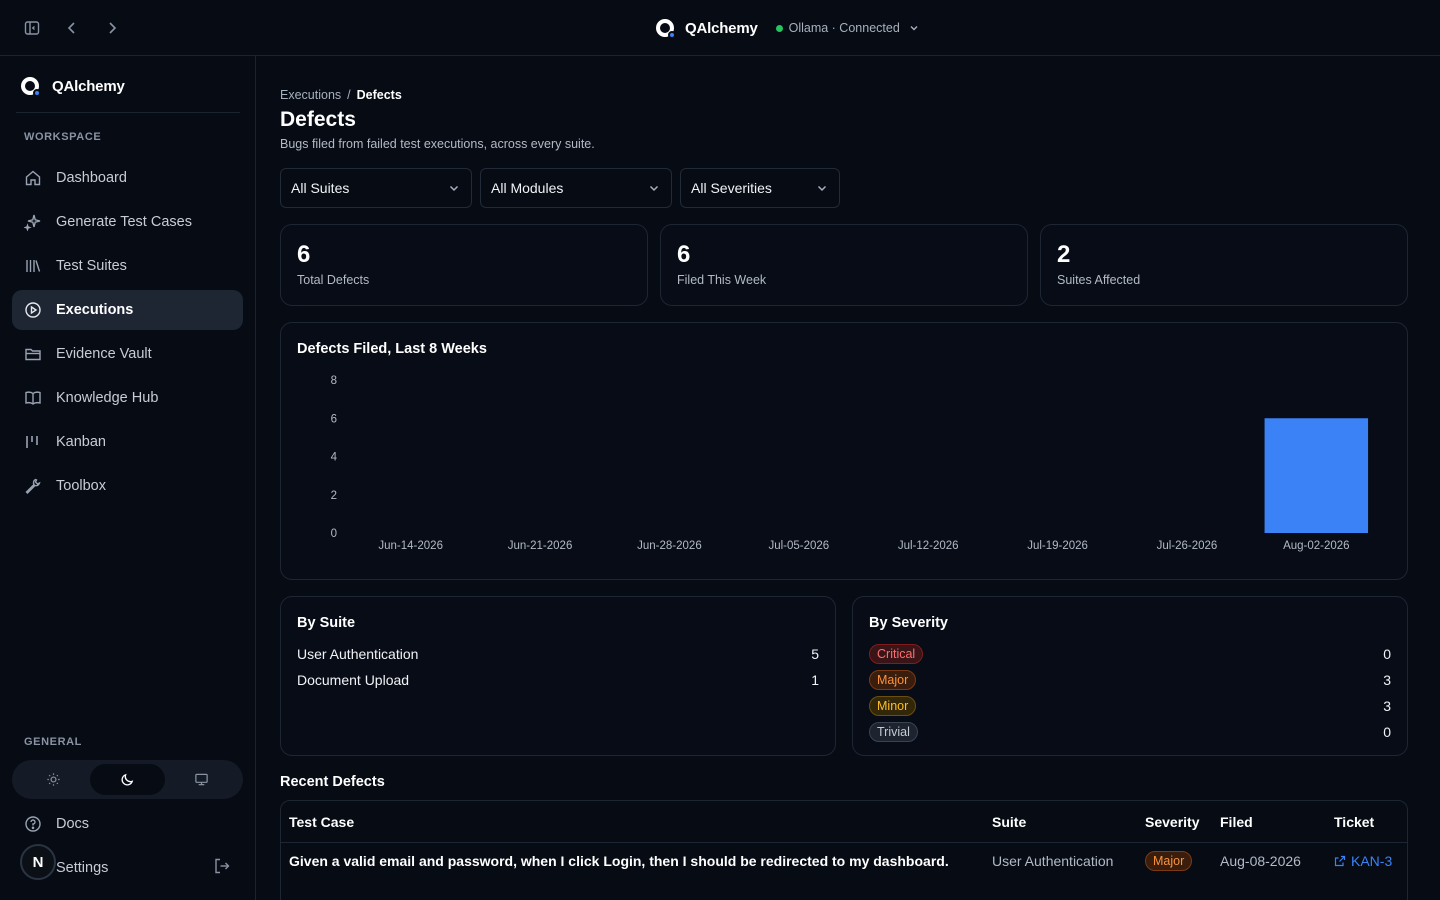 This screenshot has width=1440, height=900. What do you see at coordinates (669, 546) in the screenshot?
I see `x-tick-label: Jun-28-2026` at bounding box center [669, 546].